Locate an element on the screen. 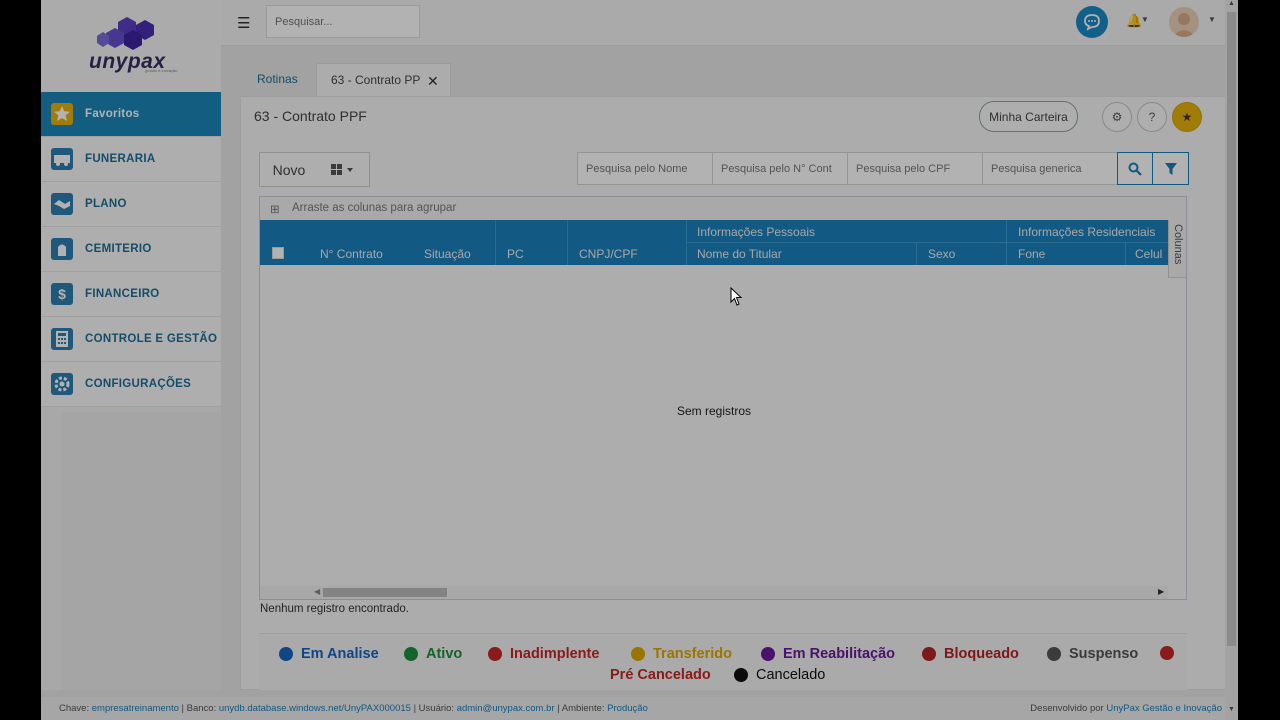 The image size is (1280, 720). bell-icon: 🔔 is located at coordinates (1134, 21).